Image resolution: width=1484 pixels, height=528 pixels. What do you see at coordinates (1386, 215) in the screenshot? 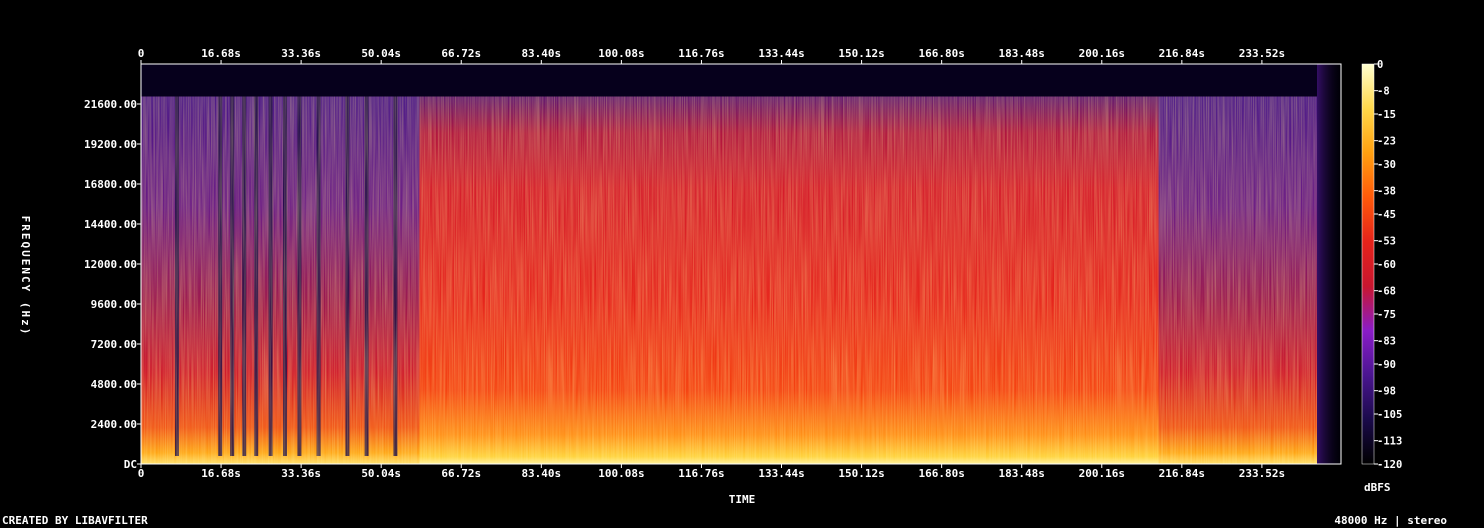
I see `colorbar-tick-label: -45` at bounding box center [1386, 215].